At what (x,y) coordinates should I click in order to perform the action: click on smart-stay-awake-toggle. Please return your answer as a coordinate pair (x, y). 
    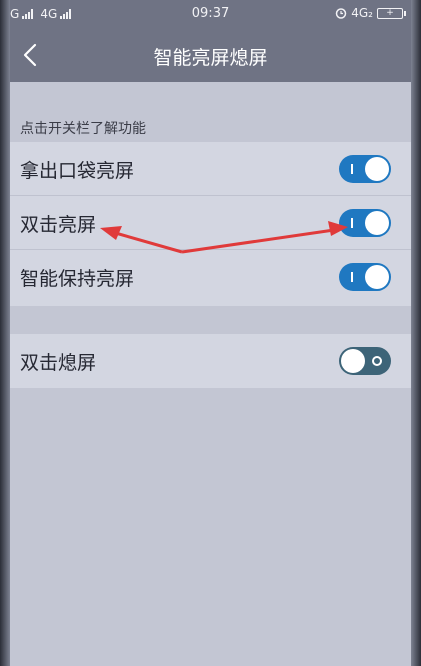
    Looking at the image, I should click on (365, 277).